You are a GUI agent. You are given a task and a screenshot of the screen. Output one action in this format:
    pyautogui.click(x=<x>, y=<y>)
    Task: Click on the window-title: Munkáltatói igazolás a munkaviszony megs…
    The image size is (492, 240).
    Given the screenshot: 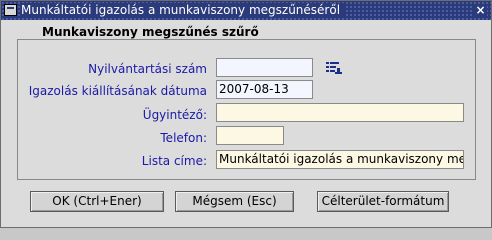 What is the action you would take?
    pyautogui.click(x=184, y=10)
    